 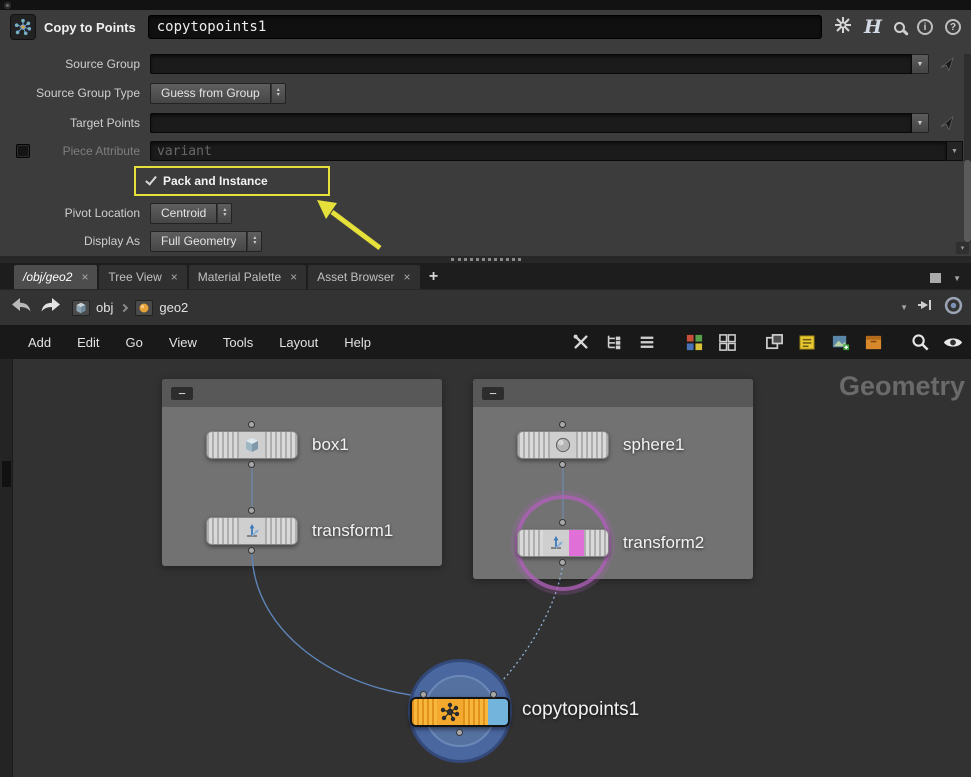 I want to click on color-palette-icon, so click(x=694, y=342).